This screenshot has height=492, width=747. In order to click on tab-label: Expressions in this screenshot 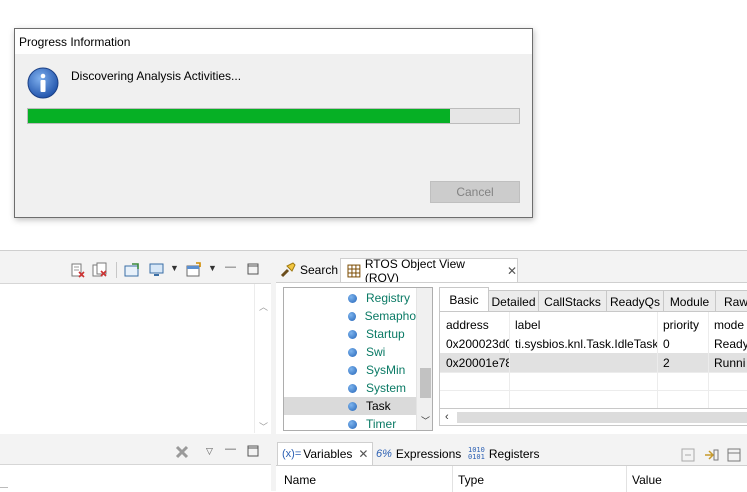, I will do `click(428, 453)`.